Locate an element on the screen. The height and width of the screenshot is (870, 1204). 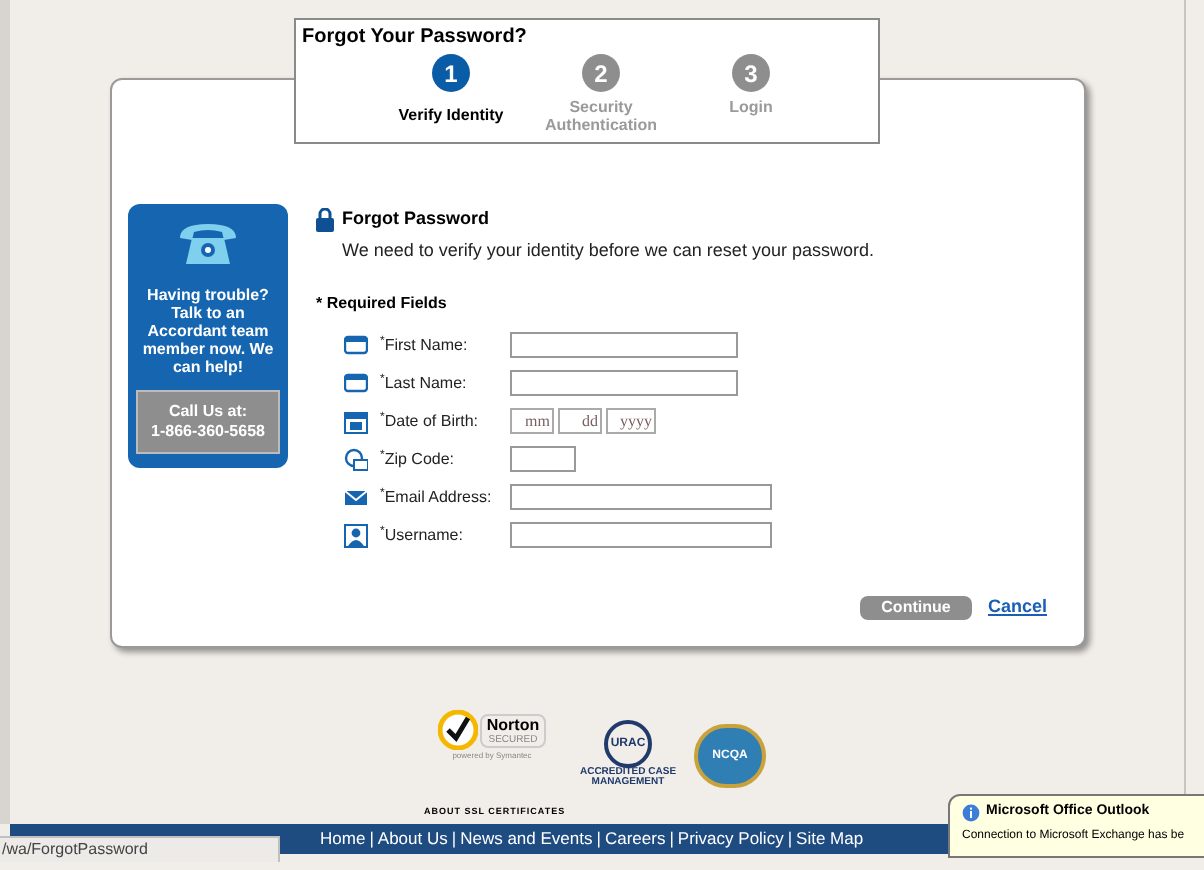
footer-link: Site Map is located at coordinates (830, 839).